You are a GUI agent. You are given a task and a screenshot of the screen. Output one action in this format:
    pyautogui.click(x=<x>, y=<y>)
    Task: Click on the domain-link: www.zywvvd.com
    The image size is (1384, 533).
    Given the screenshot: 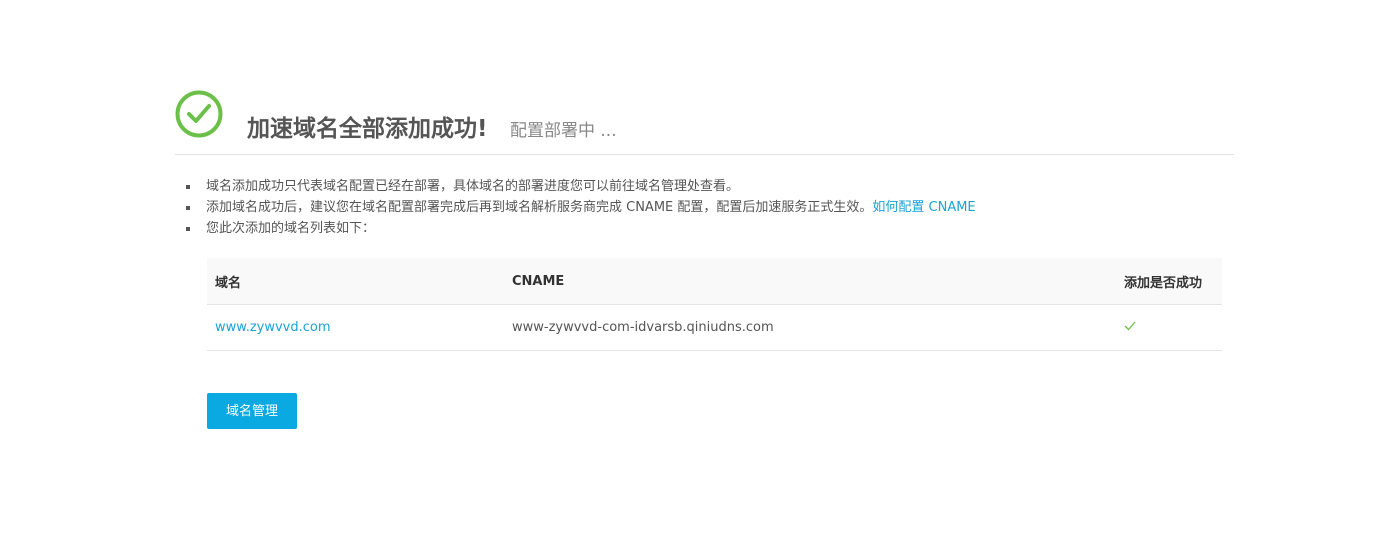 What is the action you would take?
    pyautogui.click(x=273, y=327)
    